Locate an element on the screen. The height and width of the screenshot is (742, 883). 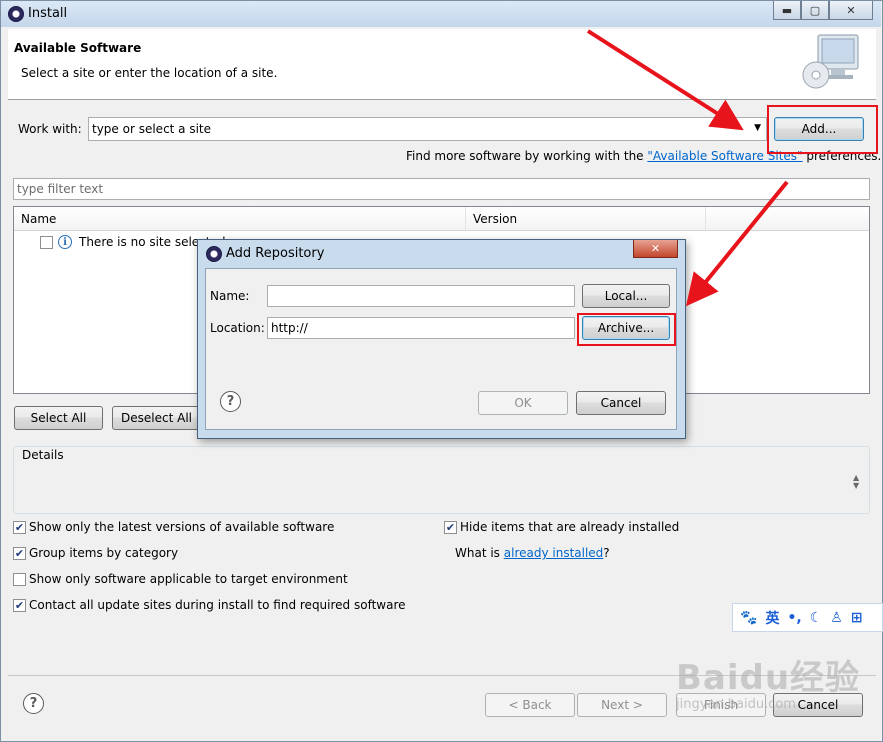
baidu-watermark-url: jingyan.baidu.com is located at coordinates (736, 704).